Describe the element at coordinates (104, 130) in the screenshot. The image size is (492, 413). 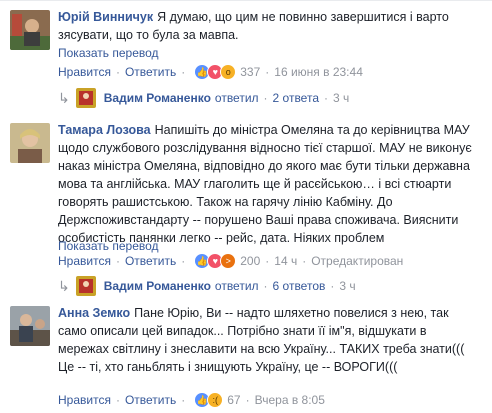
I see `comment-author: Тамара Лозова` at that location.